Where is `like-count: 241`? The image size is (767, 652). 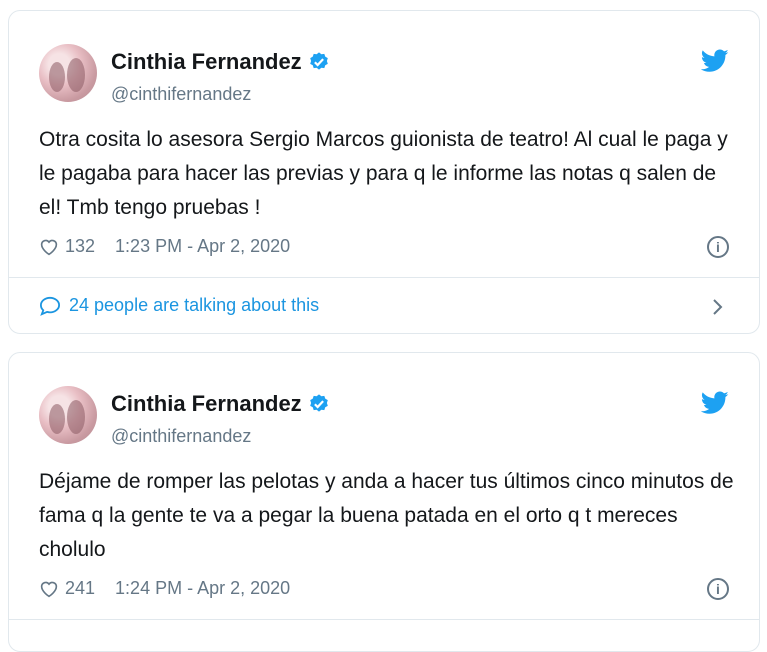 like-count: 241 is located at coordinates (80, 588).